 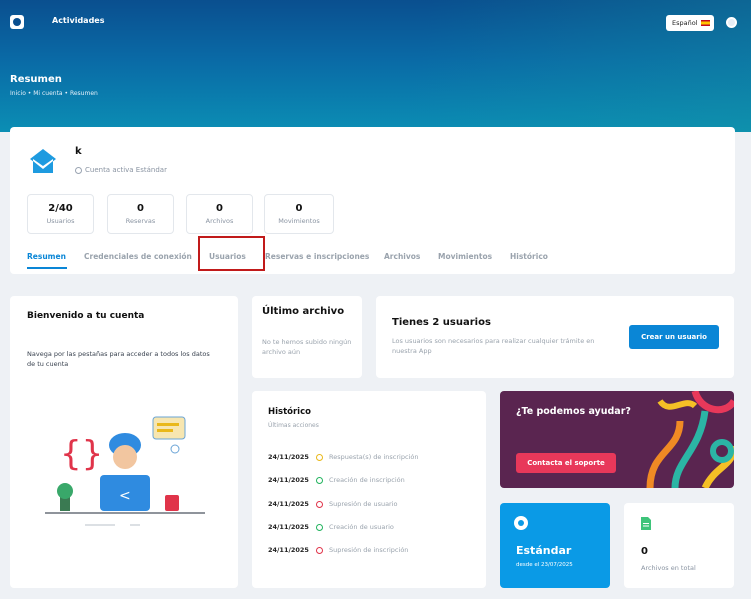 What do you see at coordinates (573, 411) in the screenshot?
I see `help-title: ¿Te podemos ayudar?` at bounding box center [573, 411].